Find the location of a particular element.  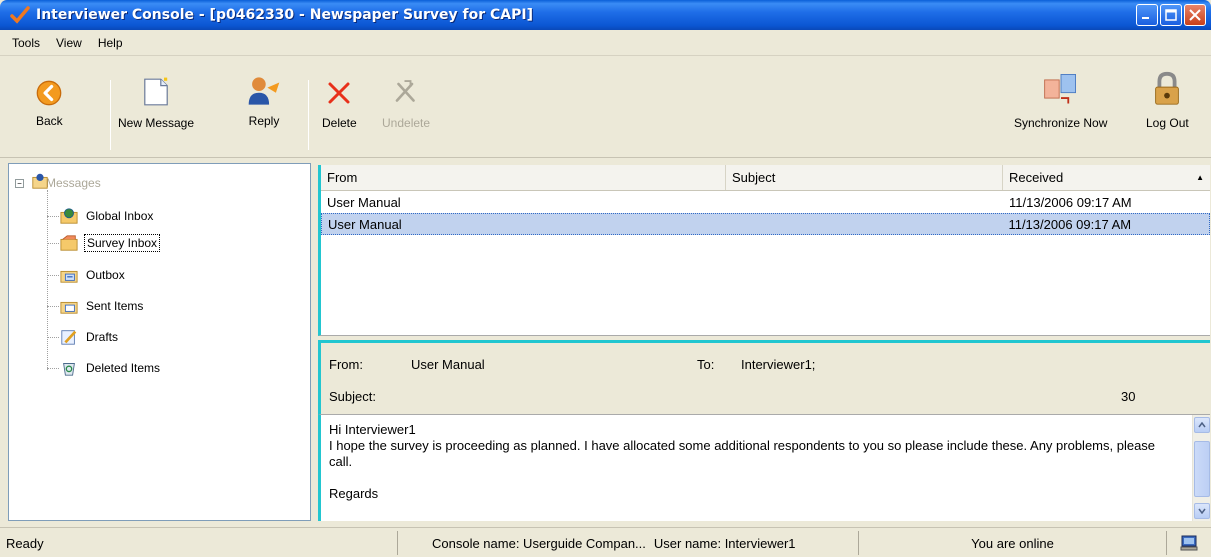

message-row-selected: User Manual 11/13/2006 09:17 AM is located at coordinates (765, 224).